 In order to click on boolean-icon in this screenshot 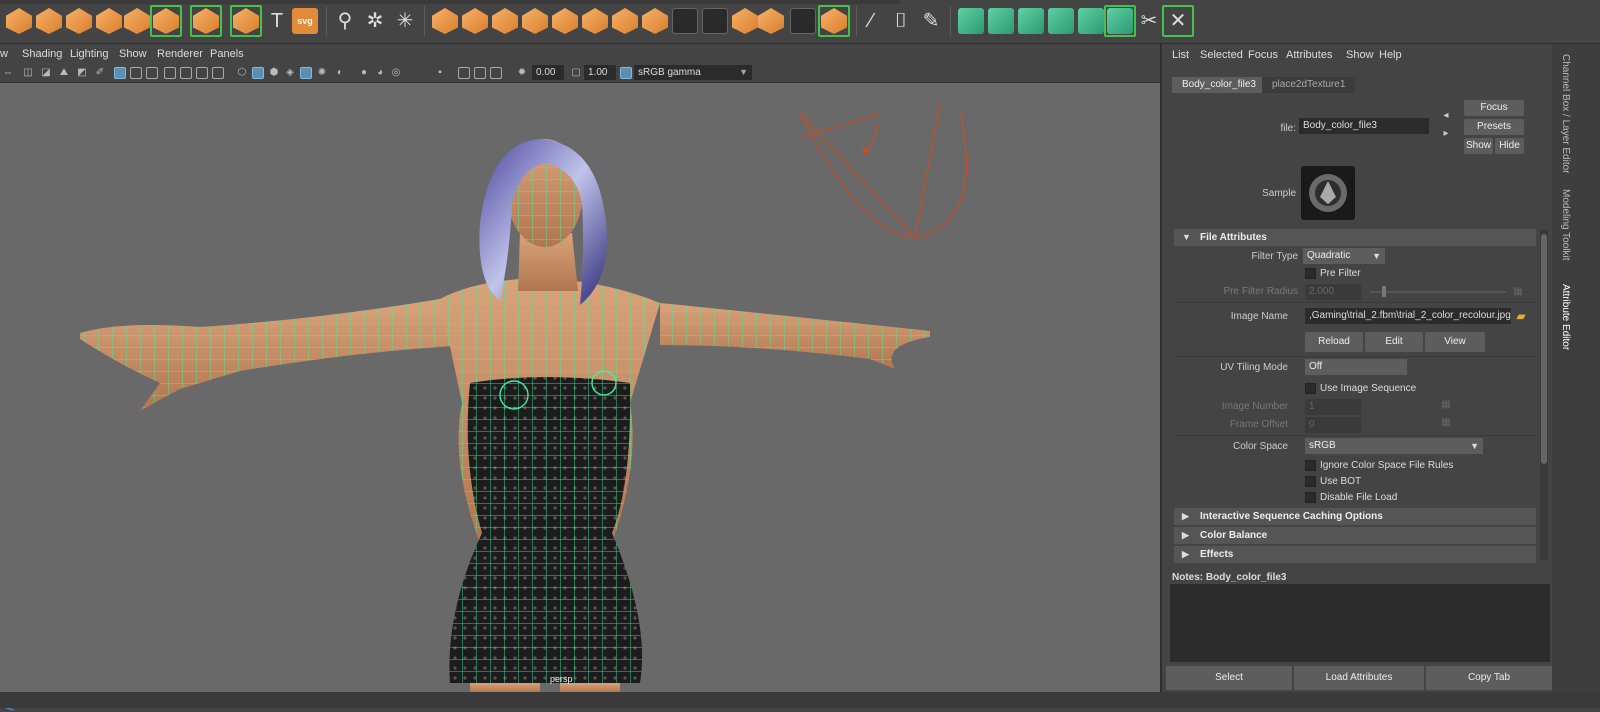, I will do `click(565, 21)`.